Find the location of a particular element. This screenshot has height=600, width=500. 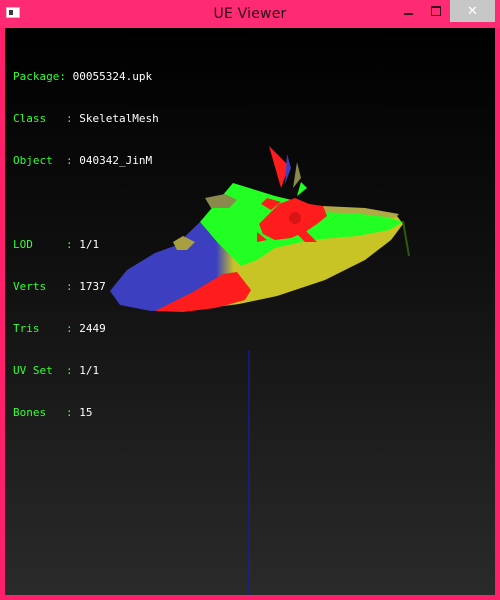

info-verts-row: Verts : 1737 is located at coordinates (86, 287).